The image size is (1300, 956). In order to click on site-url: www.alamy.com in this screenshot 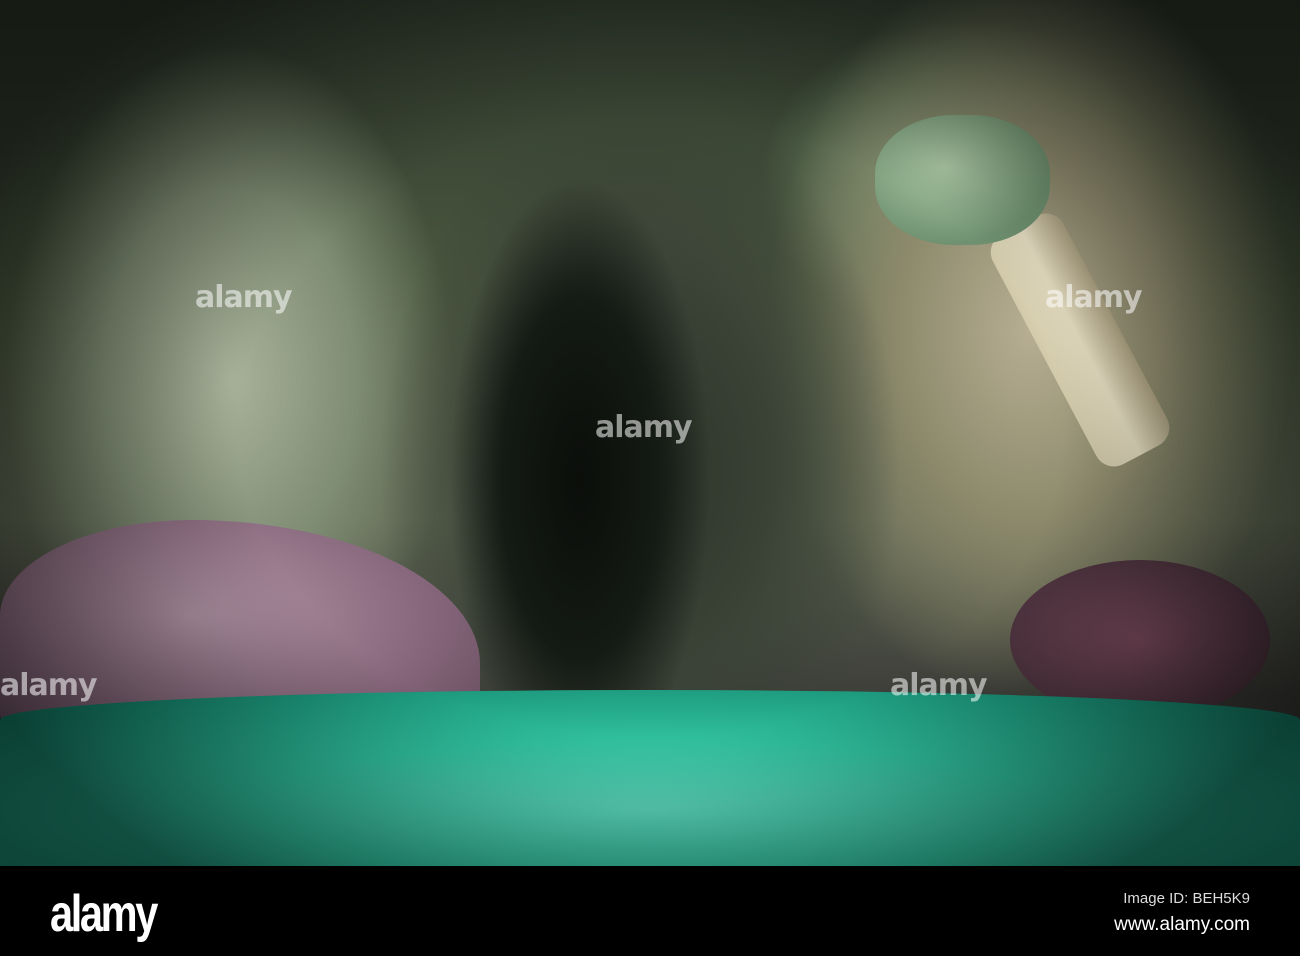, I will do `click(1182, 924)`.